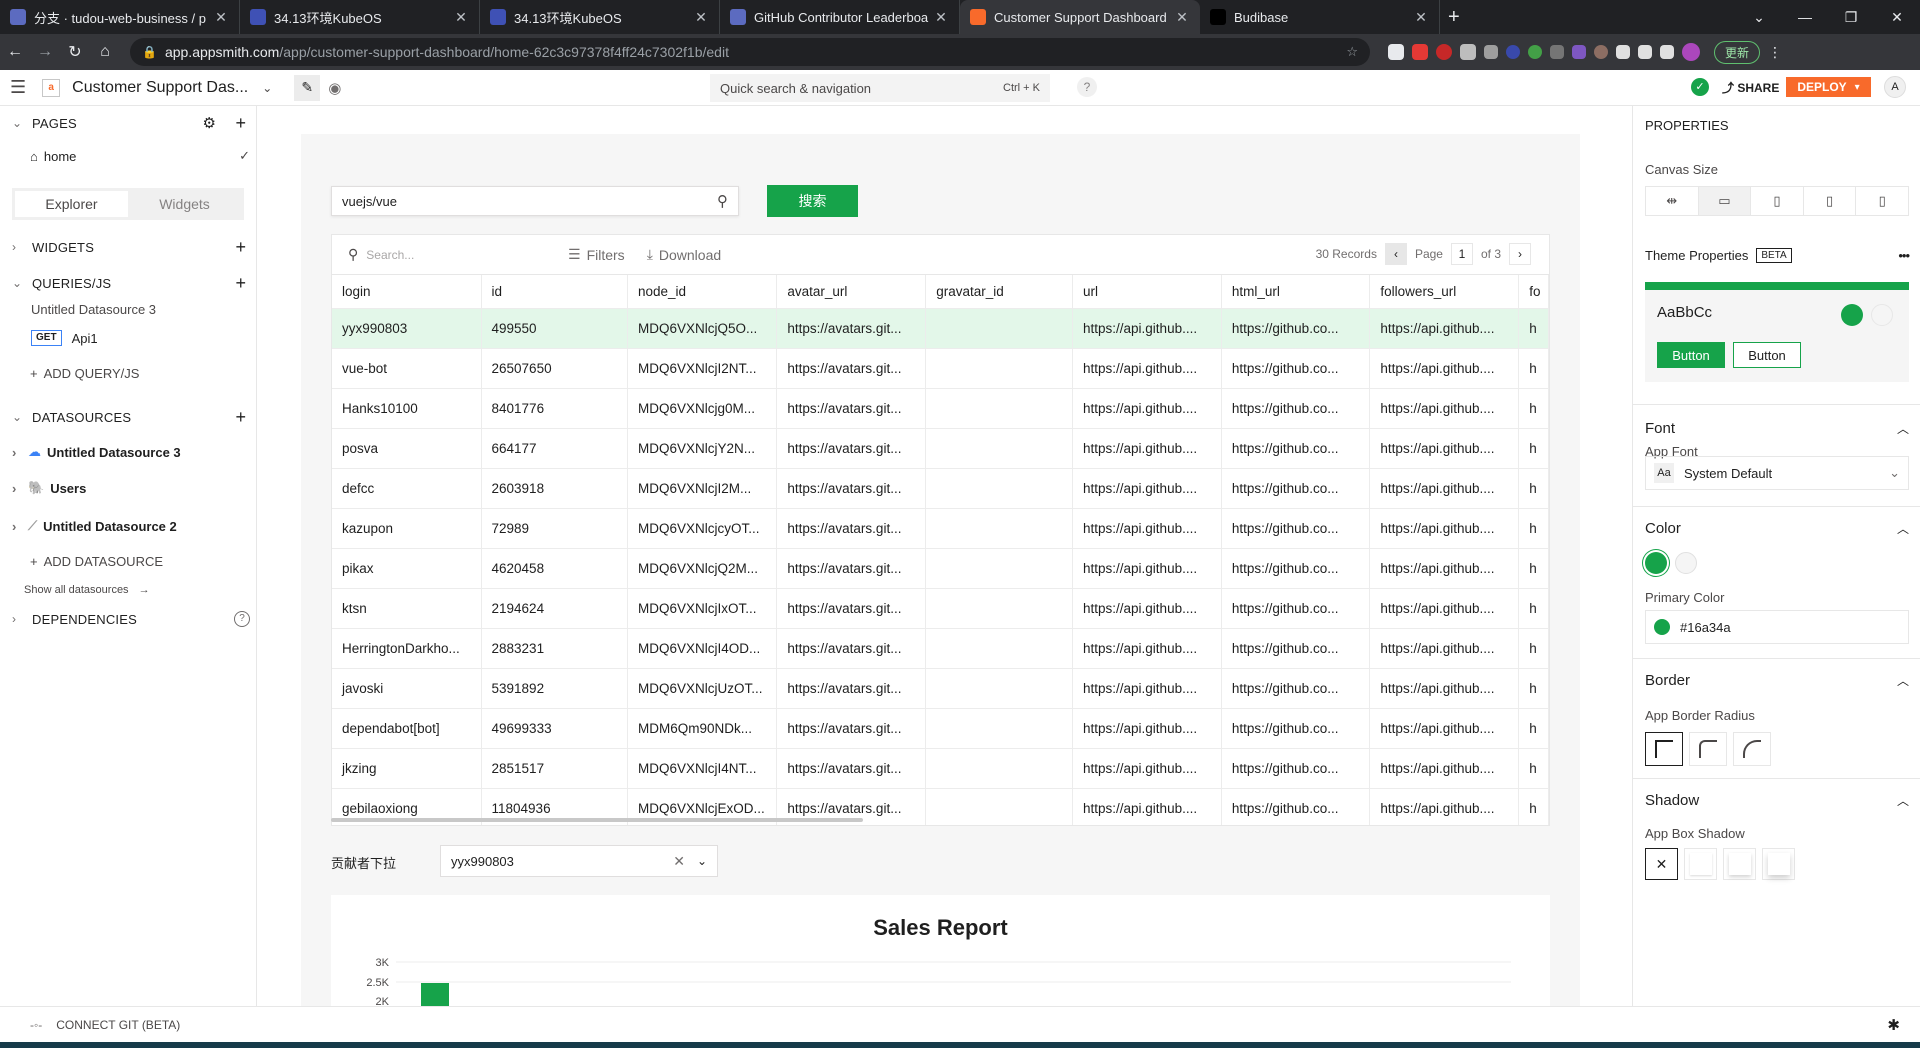 Image resolution: width=1920 pixels, height=1048 pixels. I want to click on browser-tab: Customer Support Dashboard ✕, so click(1080, 17).